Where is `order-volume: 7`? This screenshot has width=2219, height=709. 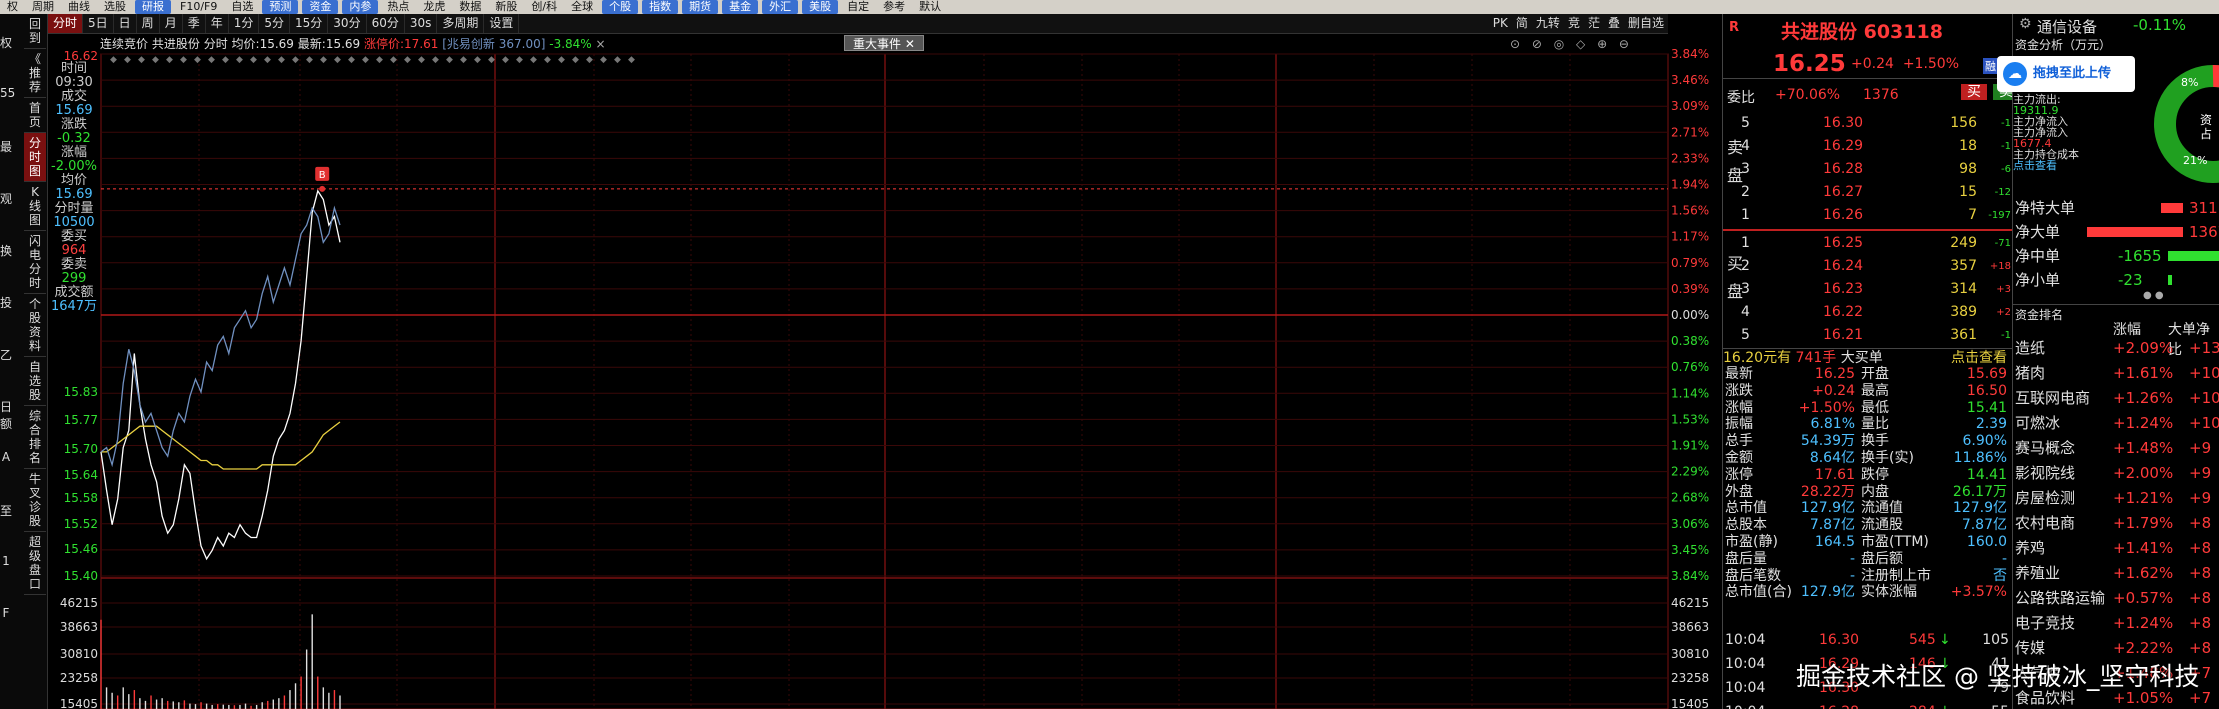
order-volume: 7 is located at coordinates (1972, 215).